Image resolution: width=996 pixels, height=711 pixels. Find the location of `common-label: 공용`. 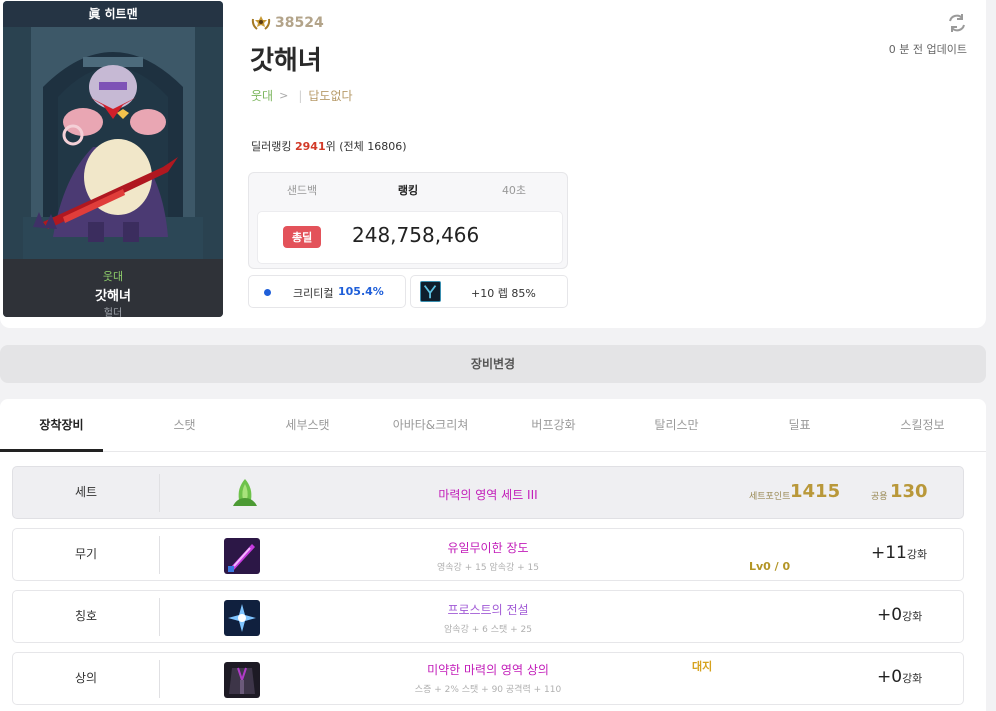

common-label: 공용 is located at coordinates (879, 497).